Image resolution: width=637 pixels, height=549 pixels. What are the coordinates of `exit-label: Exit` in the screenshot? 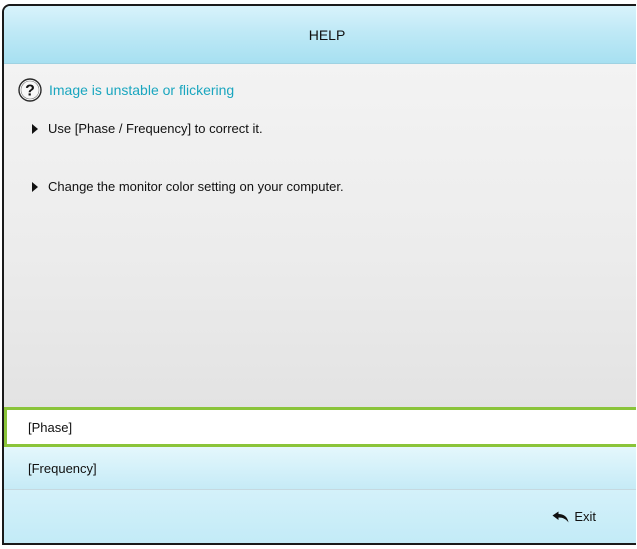 It's located at (585, 516).